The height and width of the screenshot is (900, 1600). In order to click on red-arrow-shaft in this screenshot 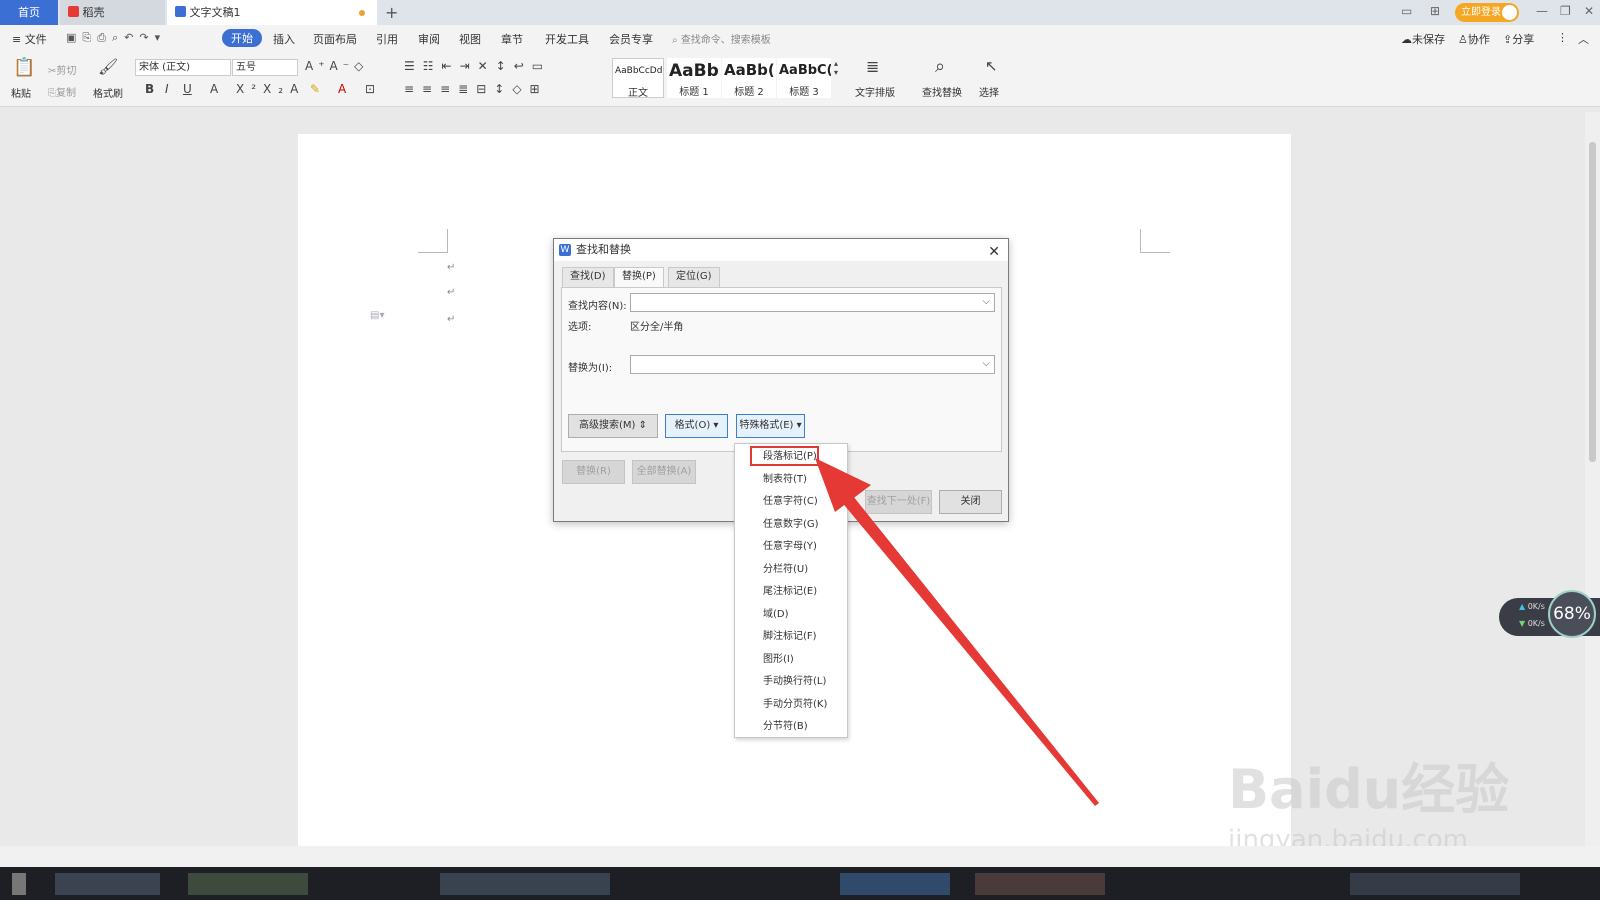, I will do `click(967, 646)`.